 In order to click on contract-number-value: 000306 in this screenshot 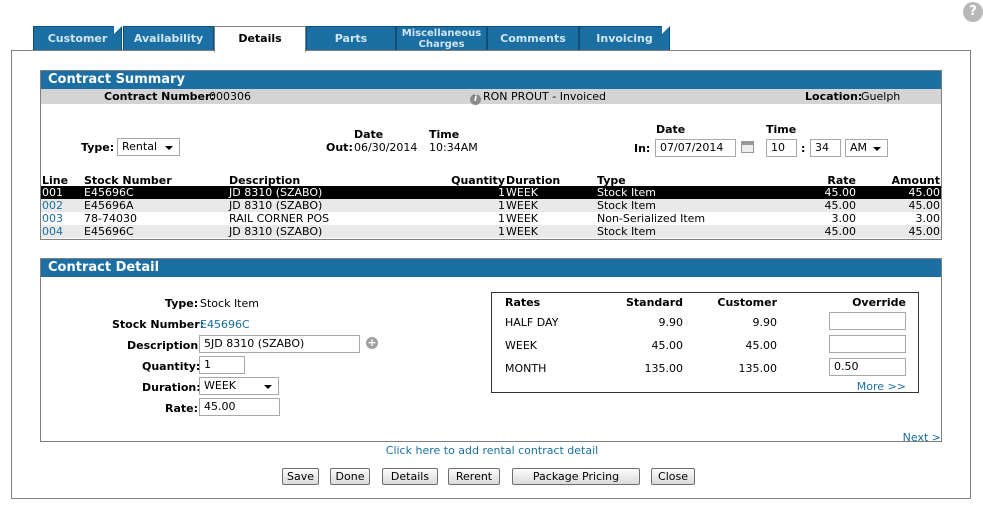, I will do `click(230, 96)`.